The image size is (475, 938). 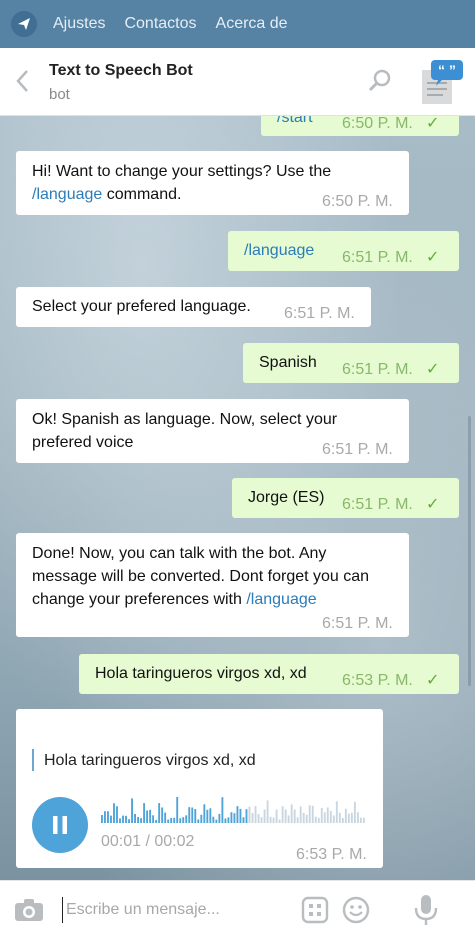 I want to click on nav-link-about: Acerca de, so click(x=252, y=24).